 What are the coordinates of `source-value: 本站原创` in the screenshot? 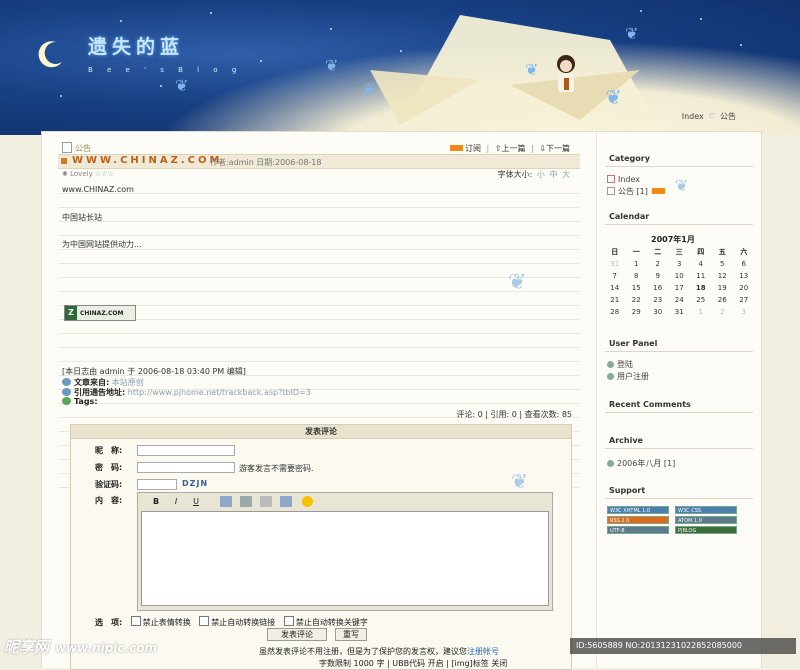 It's located at (128, 382).